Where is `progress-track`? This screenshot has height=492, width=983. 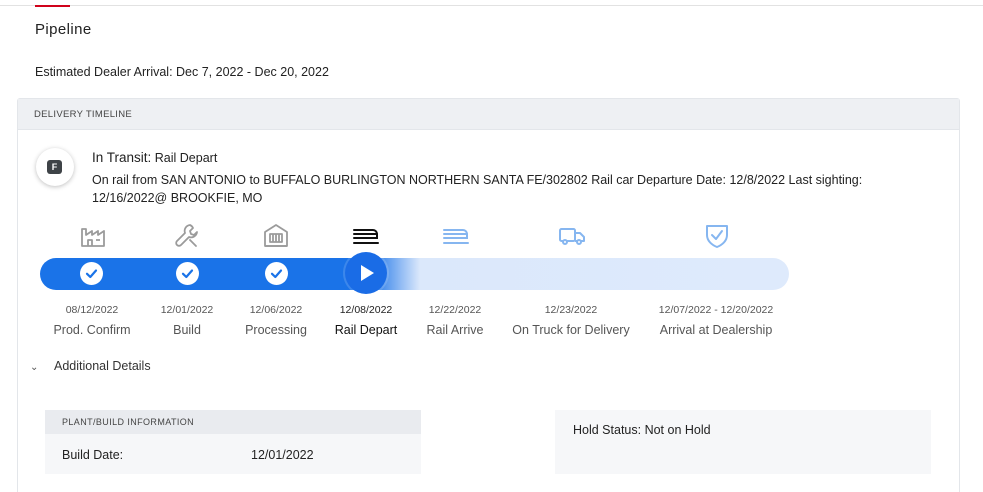 progress-track is located at coordinates (414, 274).